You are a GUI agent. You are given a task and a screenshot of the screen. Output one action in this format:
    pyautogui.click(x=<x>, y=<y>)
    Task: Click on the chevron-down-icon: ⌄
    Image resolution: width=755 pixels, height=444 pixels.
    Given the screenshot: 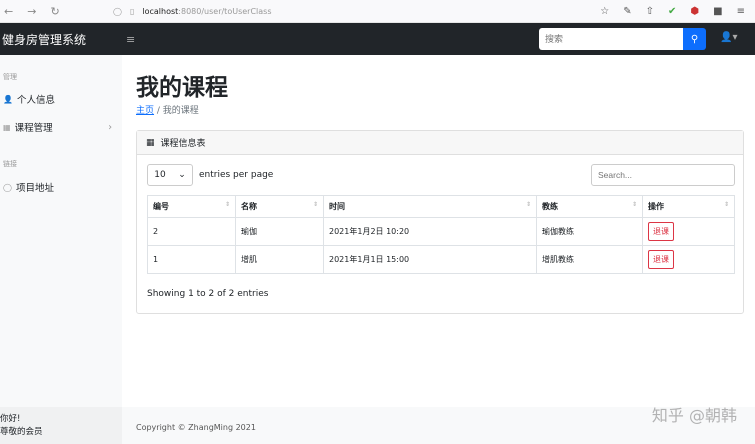 What is the action you would take?
    pyautogui.click(x=182, y=175)
    